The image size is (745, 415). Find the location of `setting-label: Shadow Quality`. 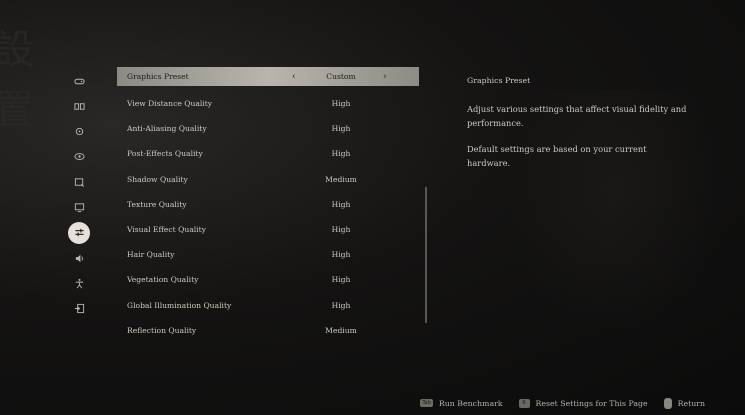

setting-label: Shadow Quality is located at coordinates (157, 179).